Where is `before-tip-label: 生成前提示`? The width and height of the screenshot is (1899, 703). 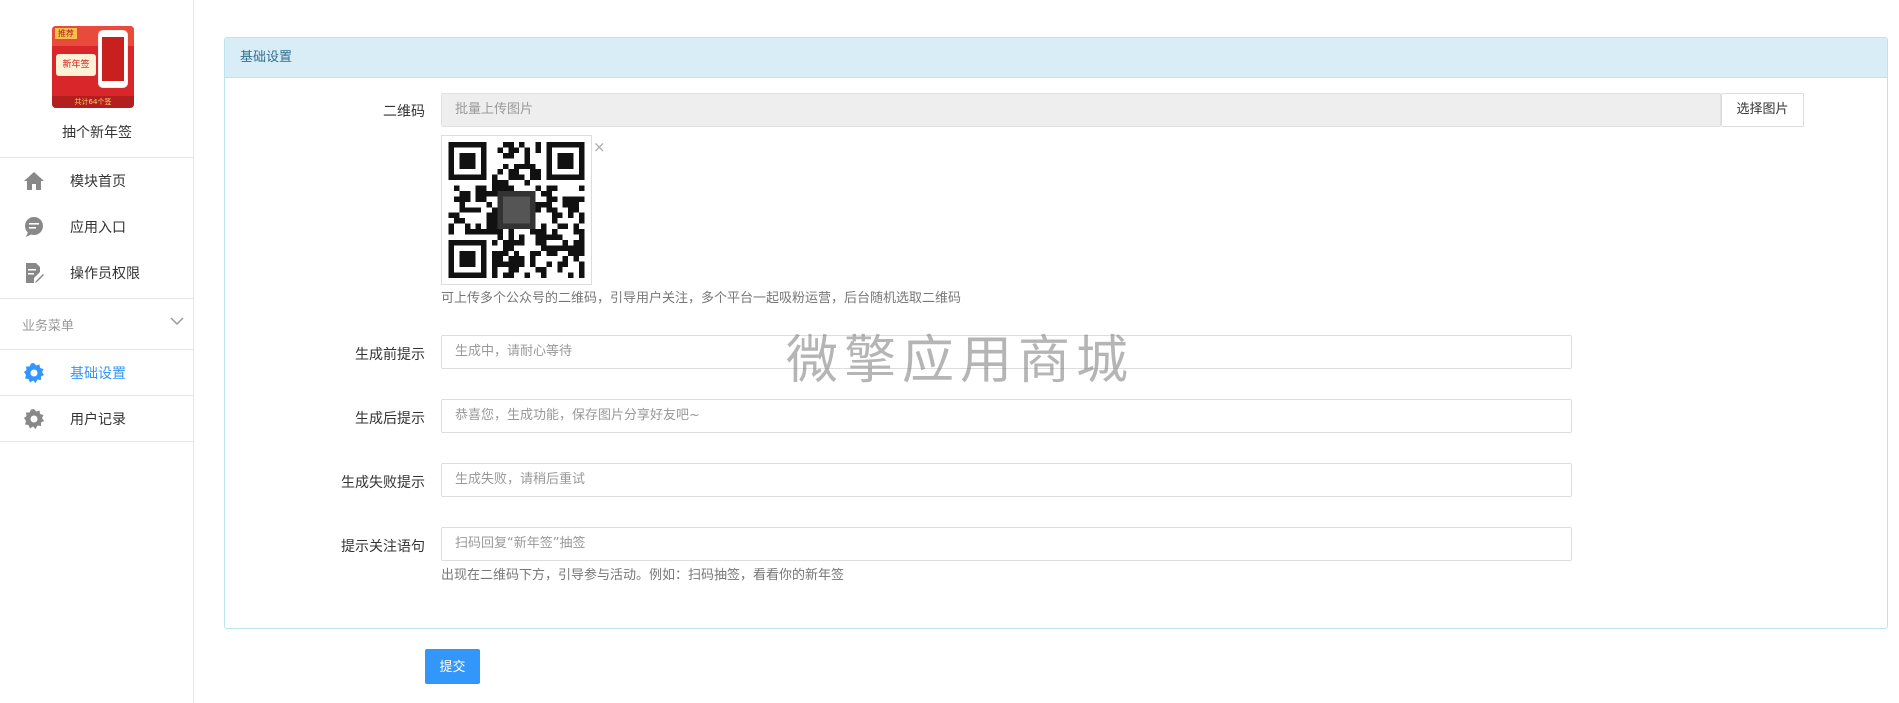 before-tip-label: 生成前提示 is located at coordinates (390, 355).